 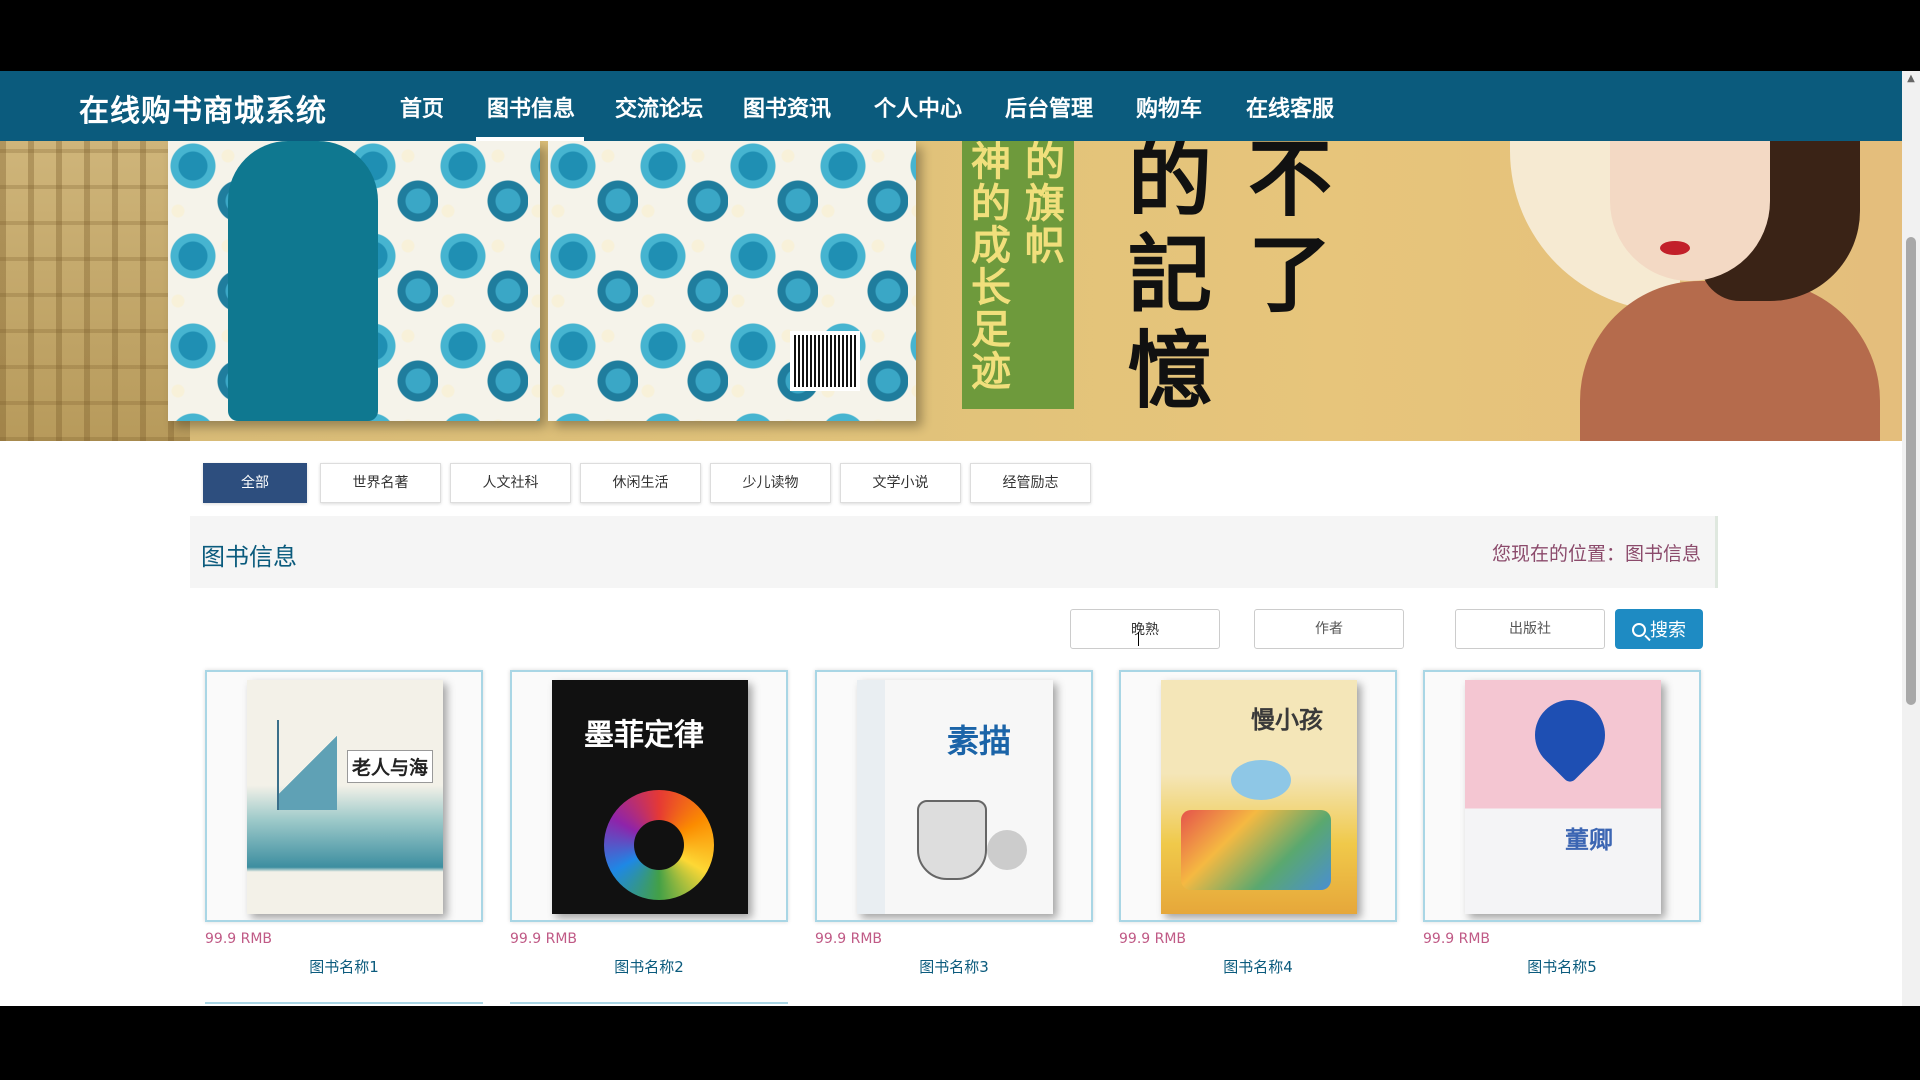 I want to click on category-children: 少儿读物, so click(x=770, y=483).